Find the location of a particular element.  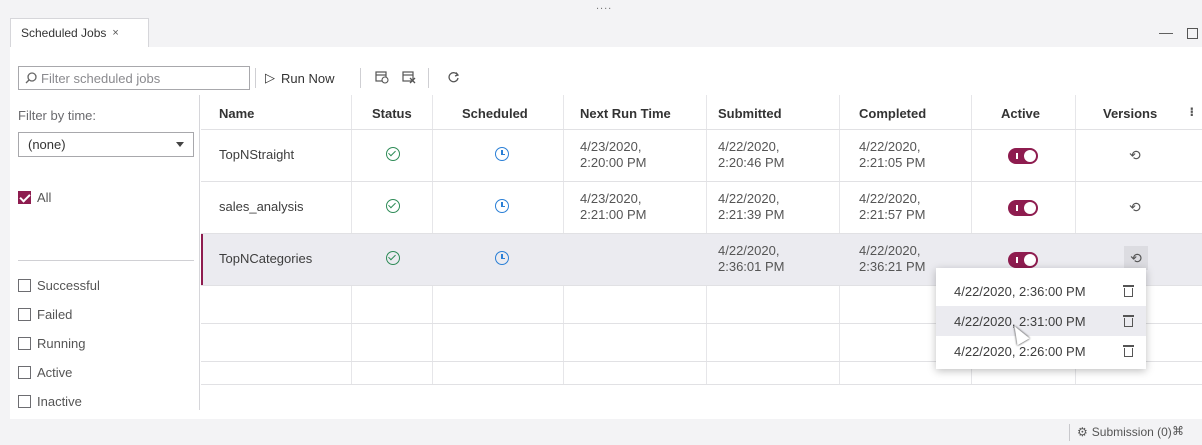

job-name: TopNStraight is located at coordinates (257, 154).